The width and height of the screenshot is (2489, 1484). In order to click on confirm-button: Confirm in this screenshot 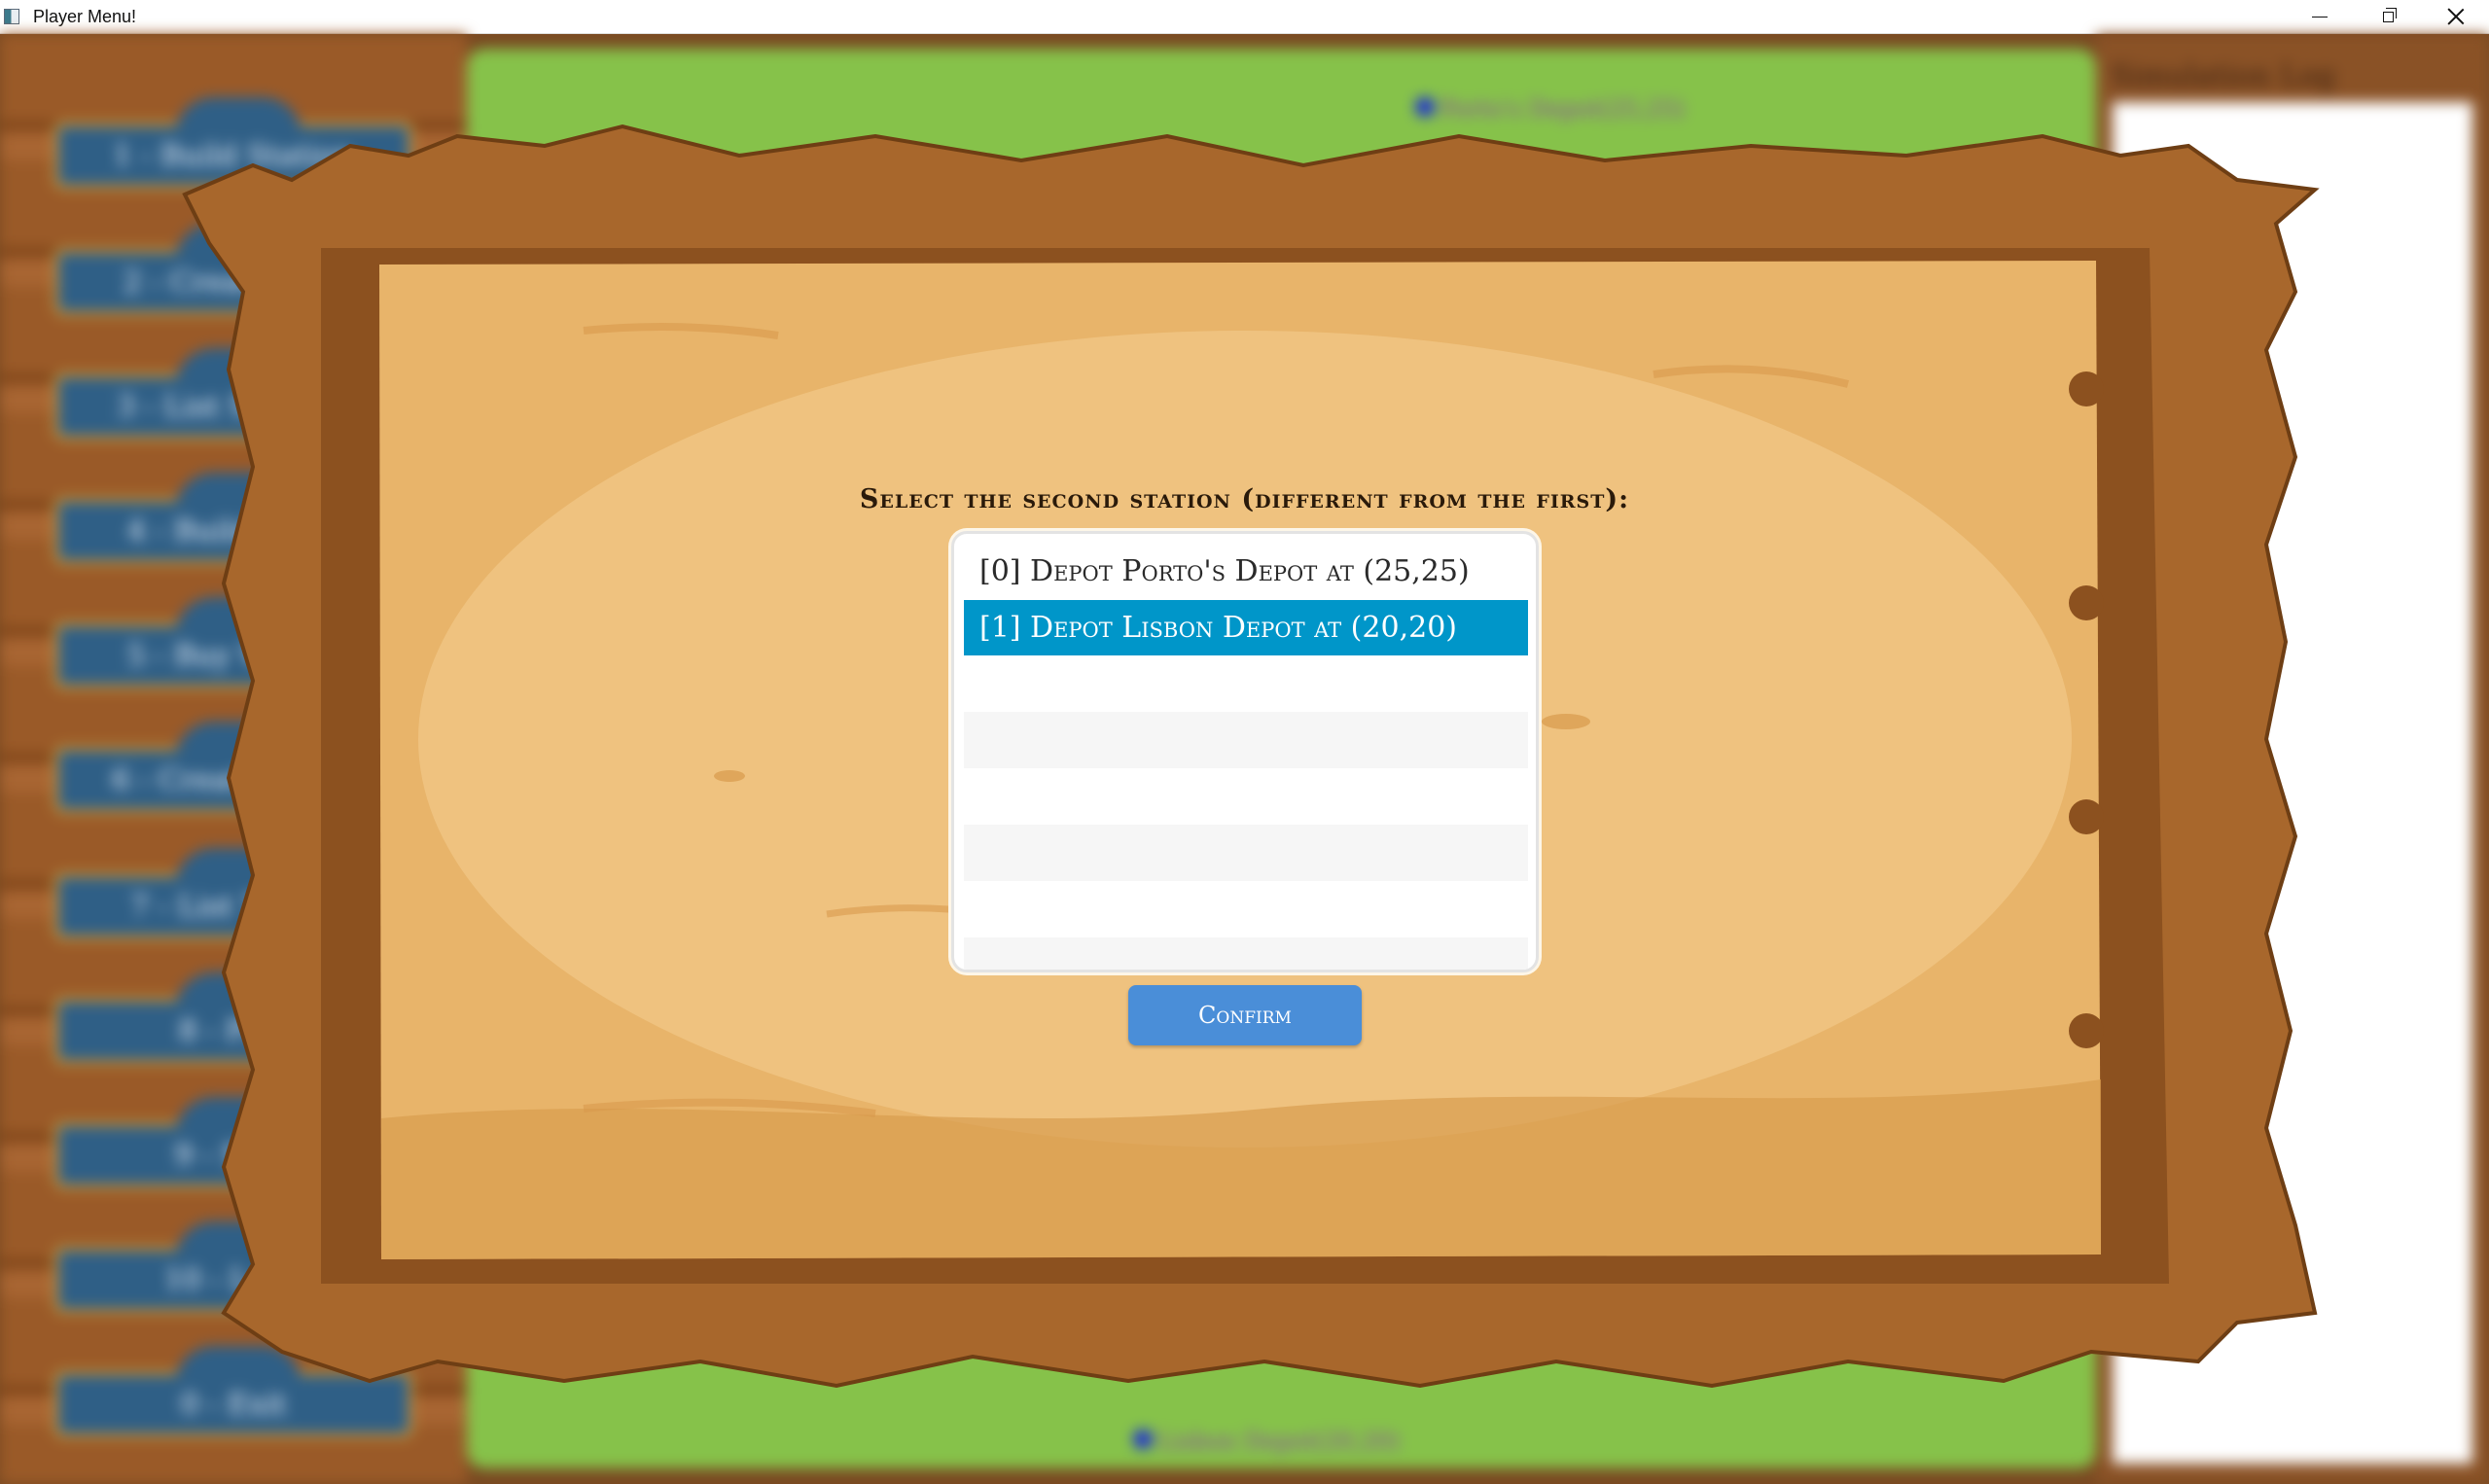, I will do `click(1245, 1015)`.